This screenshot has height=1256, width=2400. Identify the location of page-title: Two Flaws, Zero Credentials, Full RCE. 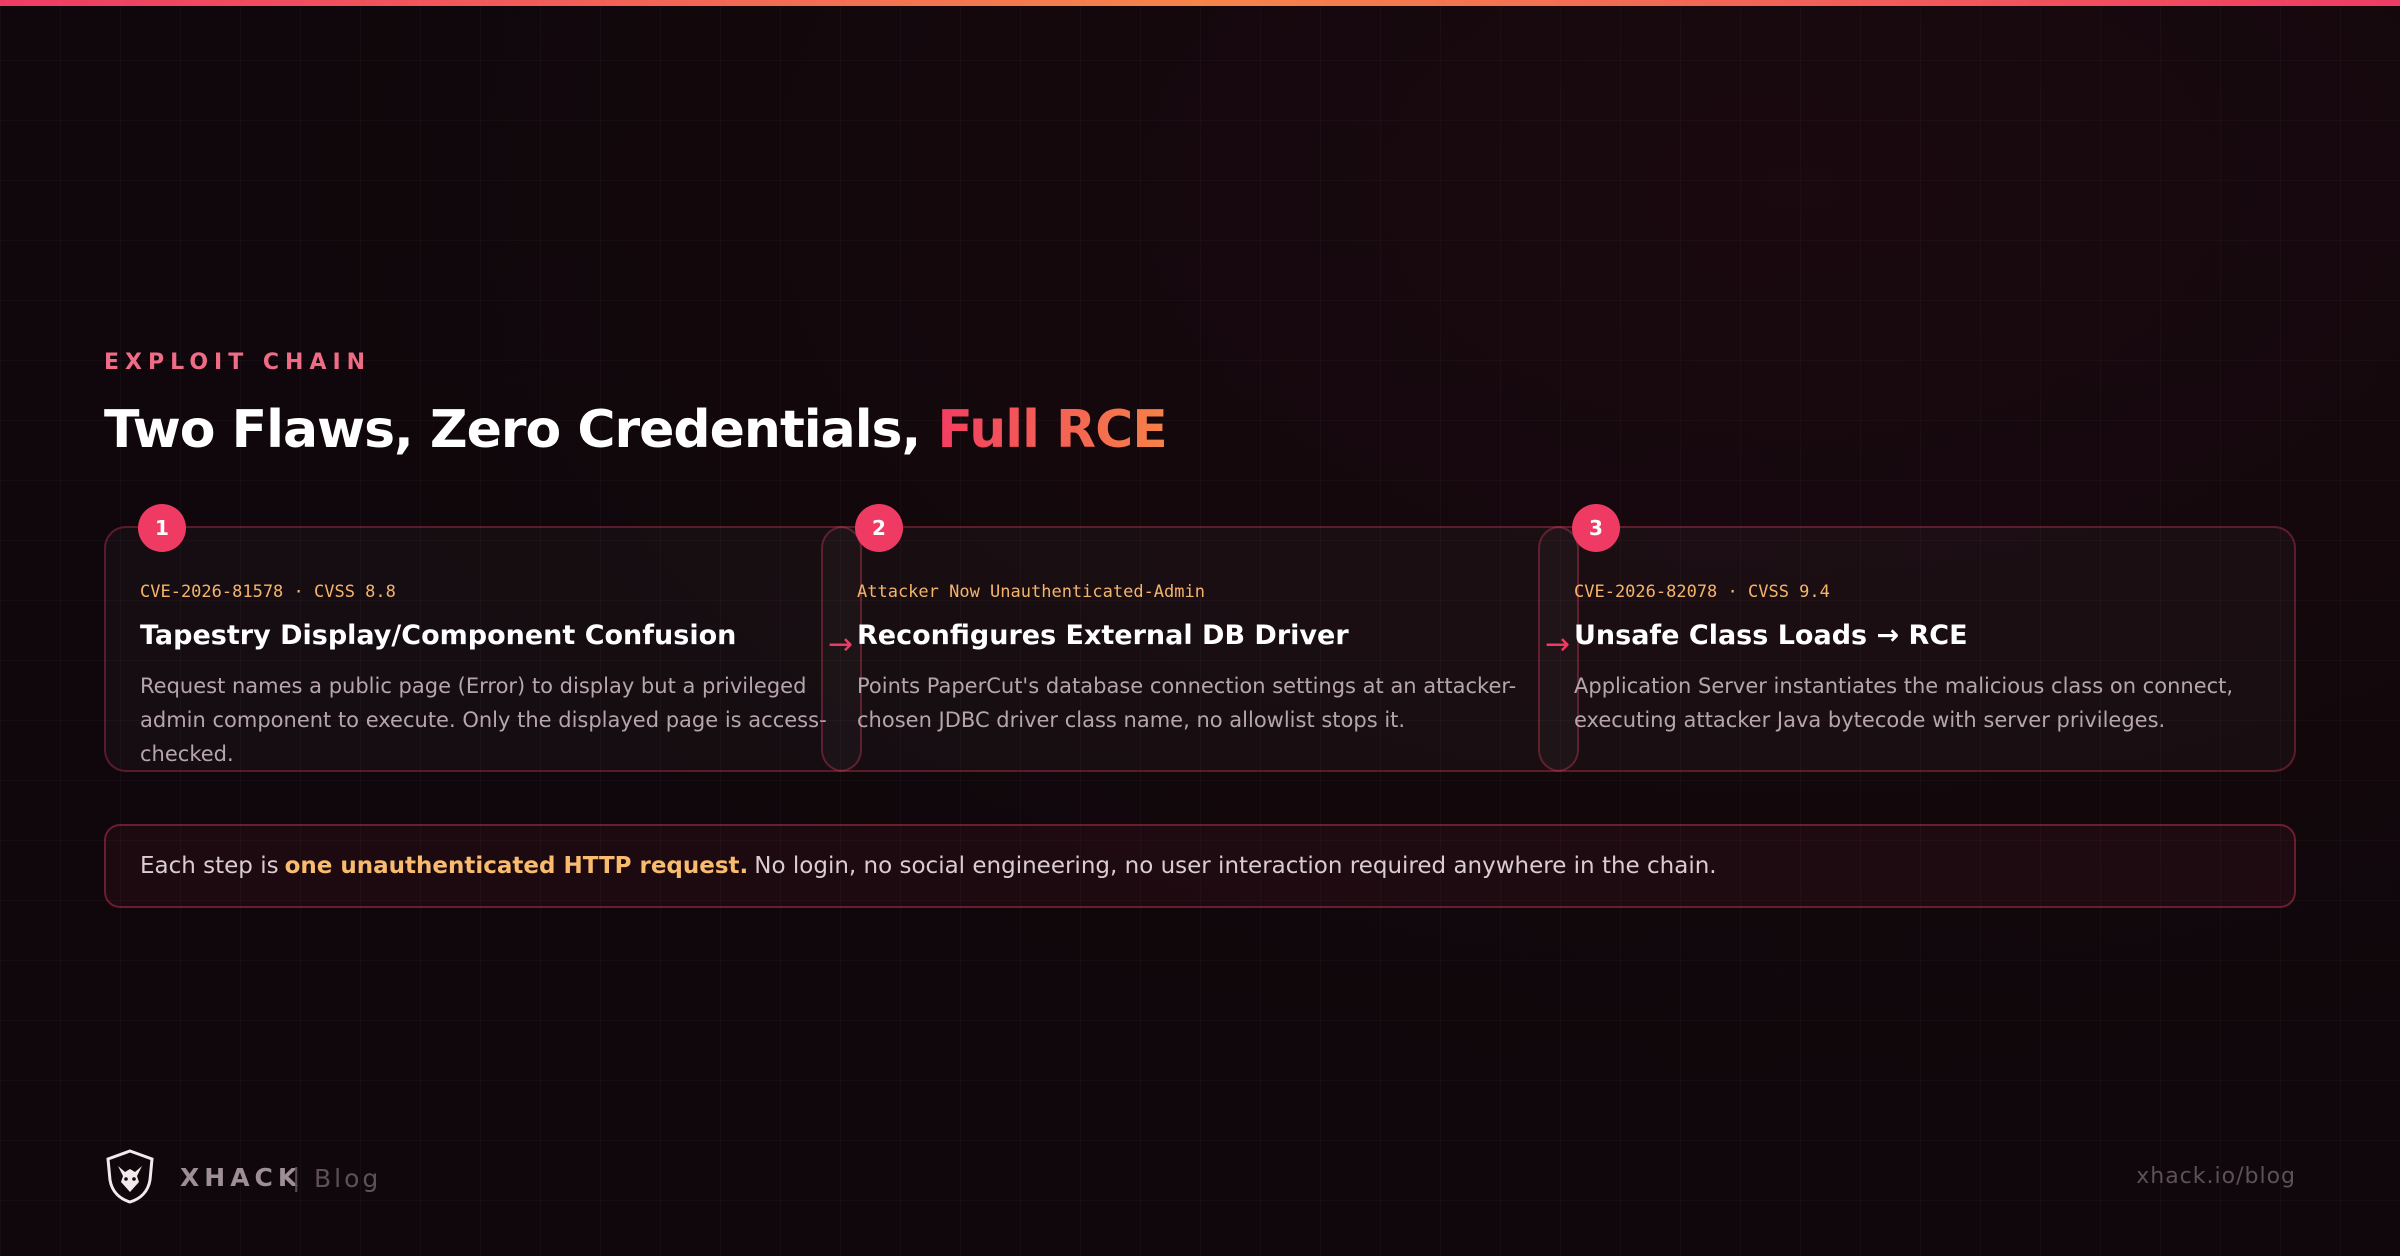
(636, 430).